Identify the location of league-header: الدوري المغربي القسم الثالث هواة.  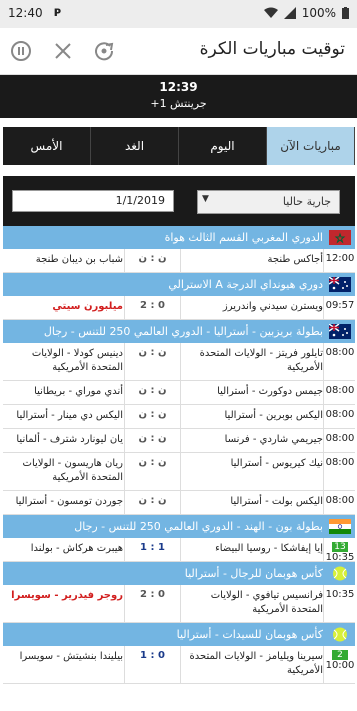
(179, 237).